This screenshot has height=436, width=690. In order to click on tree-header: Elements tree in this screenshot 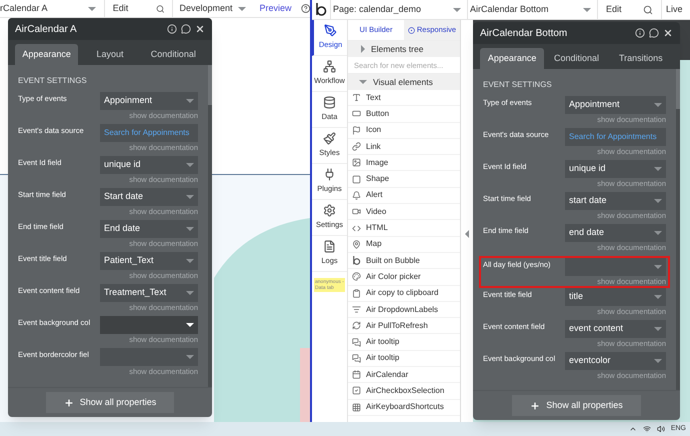, I will do `click(404, 49)`.